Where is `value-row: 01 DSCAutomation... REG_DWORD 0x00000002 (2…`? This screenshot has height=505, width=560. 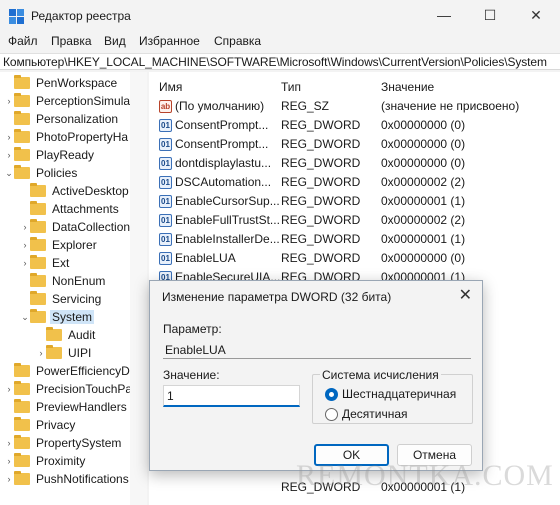
value-row: 01 DSCAutomation... REG_DWORD 0x00000002 (2… is located at coordinates (354, 182).